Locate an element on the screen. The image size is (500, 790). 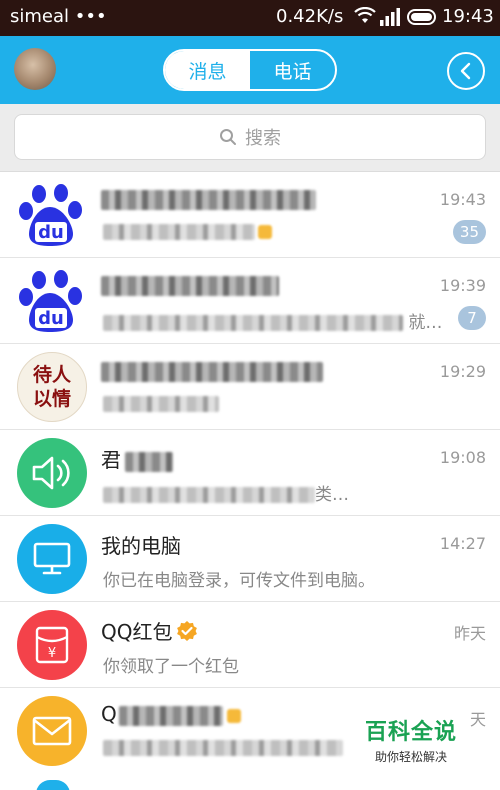
tab-calls: 电话 is located at coordinates (292, 70).